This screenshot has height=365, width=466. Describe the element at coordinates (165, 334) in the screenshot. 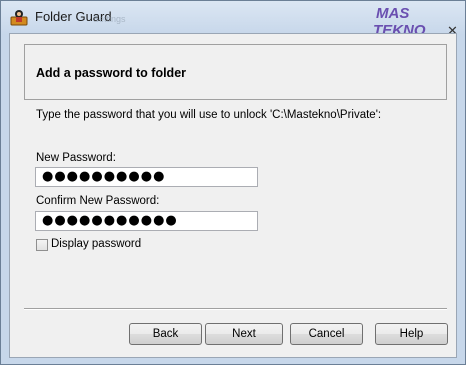

I see `back-button: Back` at that location.